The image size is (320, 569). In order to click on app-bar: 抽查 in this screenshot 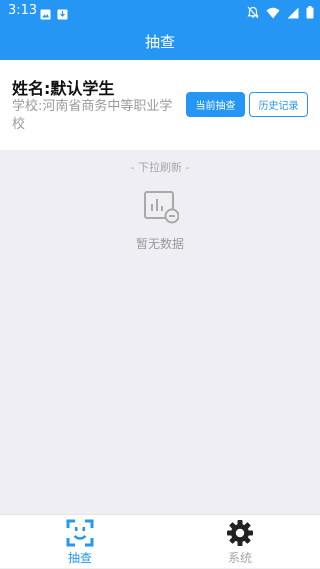, I will do `click(160, 41)`.